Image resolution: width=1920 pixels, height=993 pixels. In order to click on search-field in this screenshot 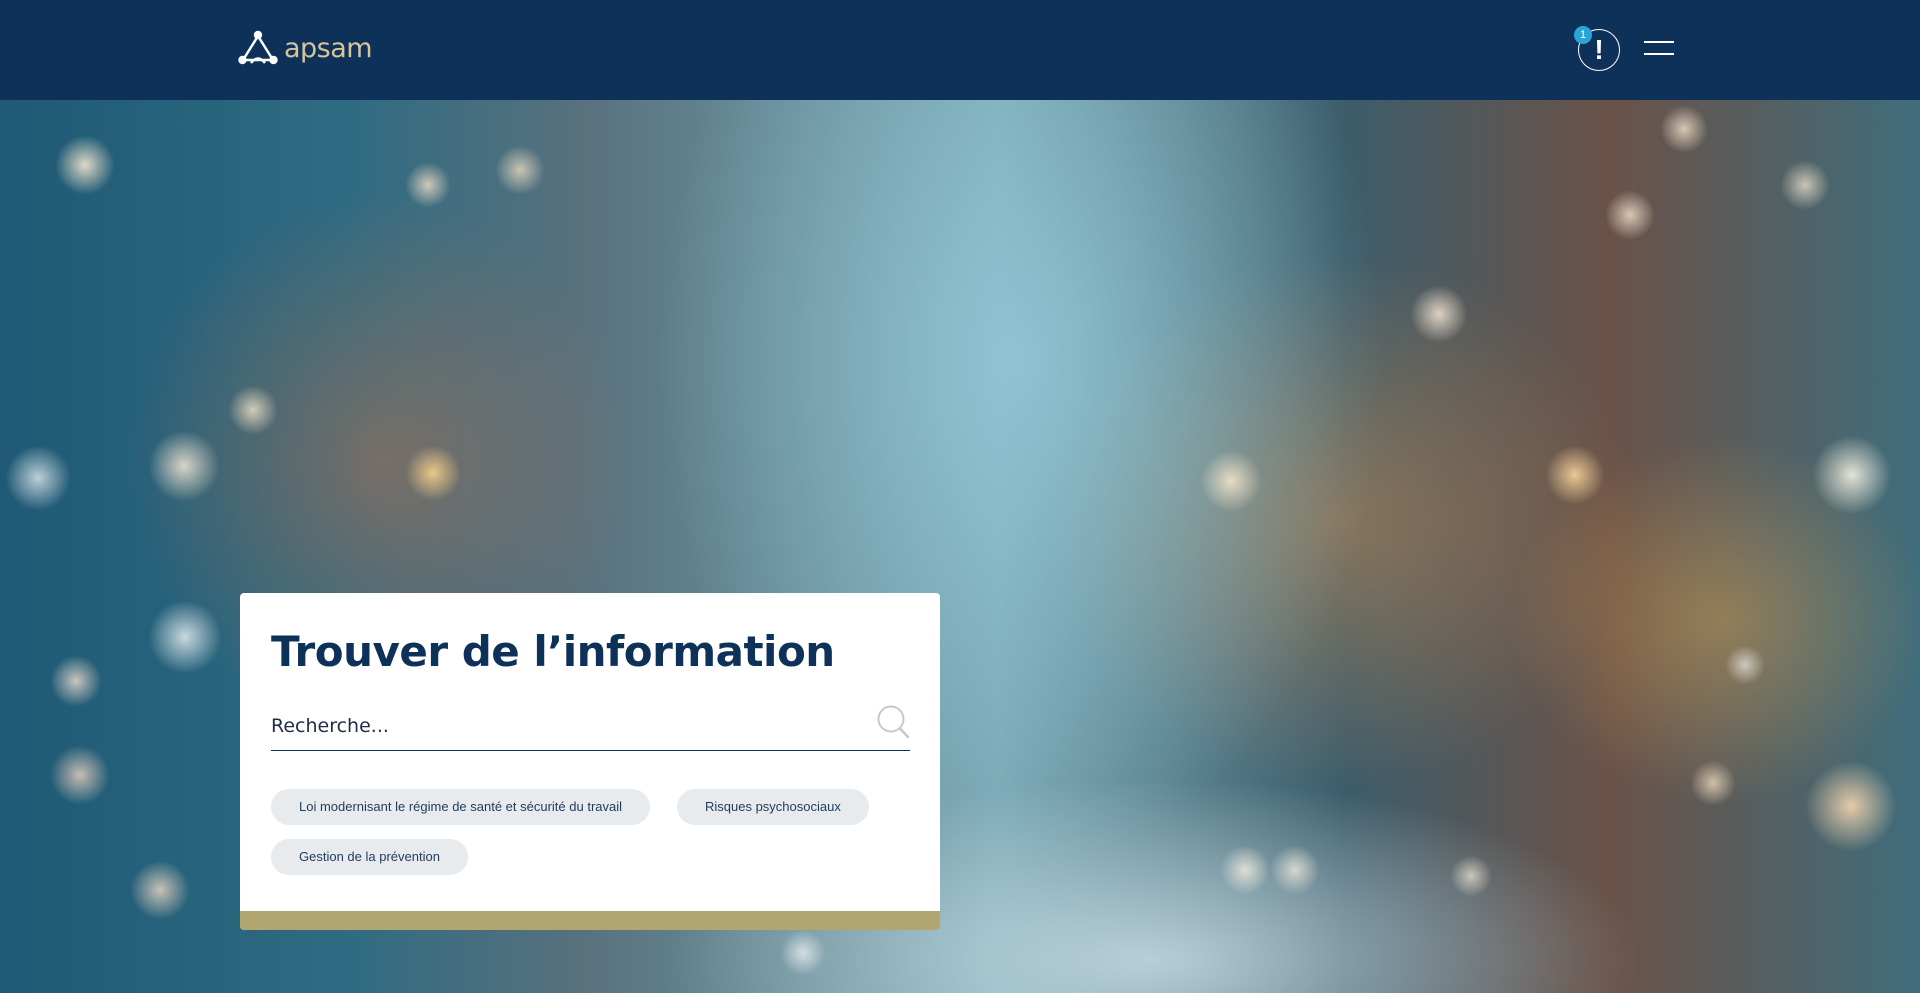, I will do `click(590, 727)`.